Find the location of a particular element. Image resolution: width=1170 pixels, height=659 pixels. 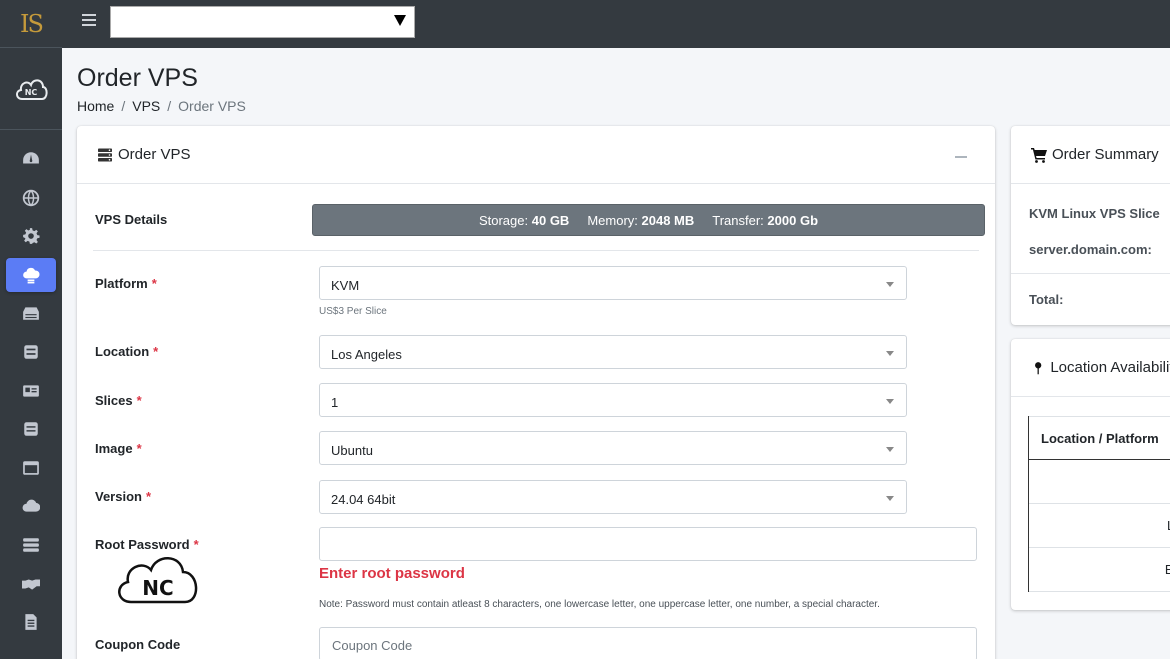

avatar: NC is located at coordinates (32, 89).